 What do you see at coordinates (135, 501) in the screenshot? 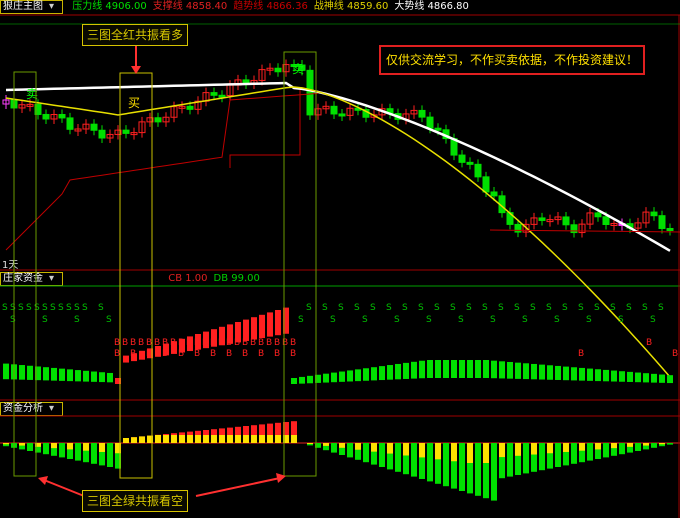
I see `bottom-callout: 三图全绿共振看空` at bounding box center [135, 501].